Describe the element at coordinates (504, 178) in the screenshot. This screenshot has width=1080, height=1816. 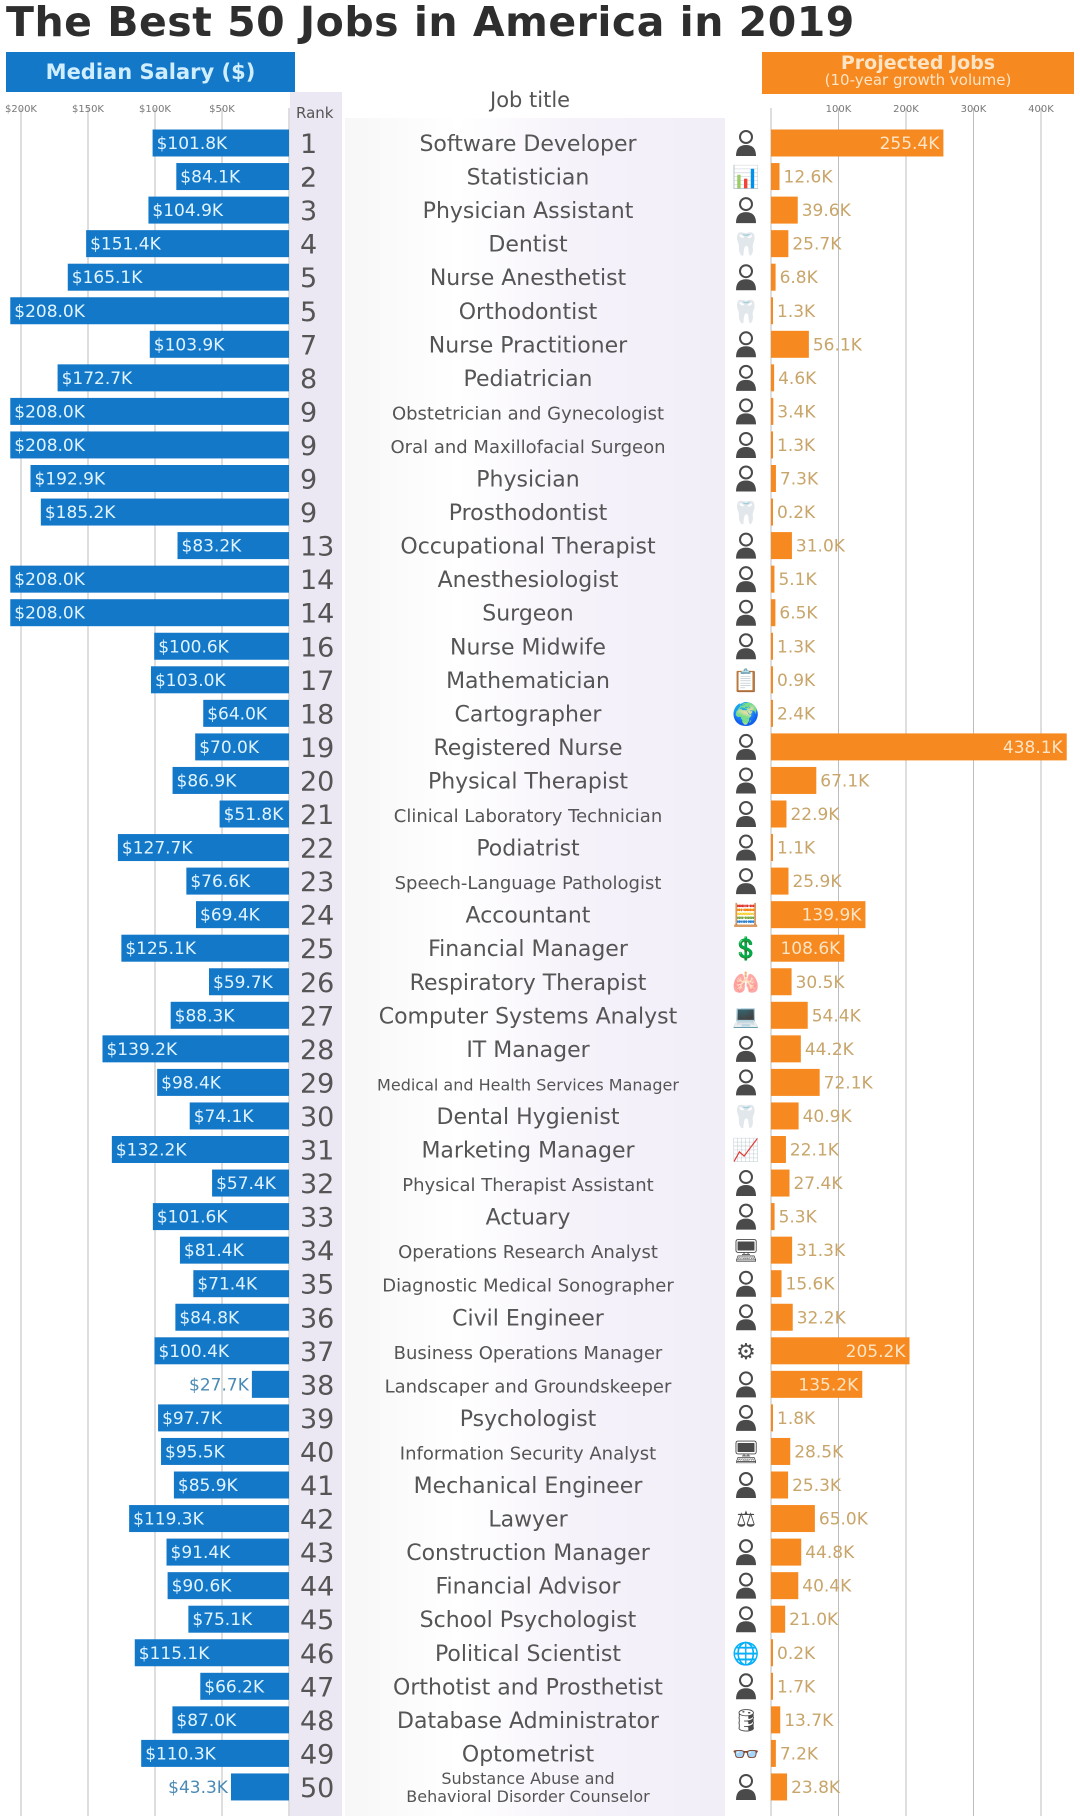
I see `job-row: $84.1K 2 Statistician 📊 12.6K` at that location.